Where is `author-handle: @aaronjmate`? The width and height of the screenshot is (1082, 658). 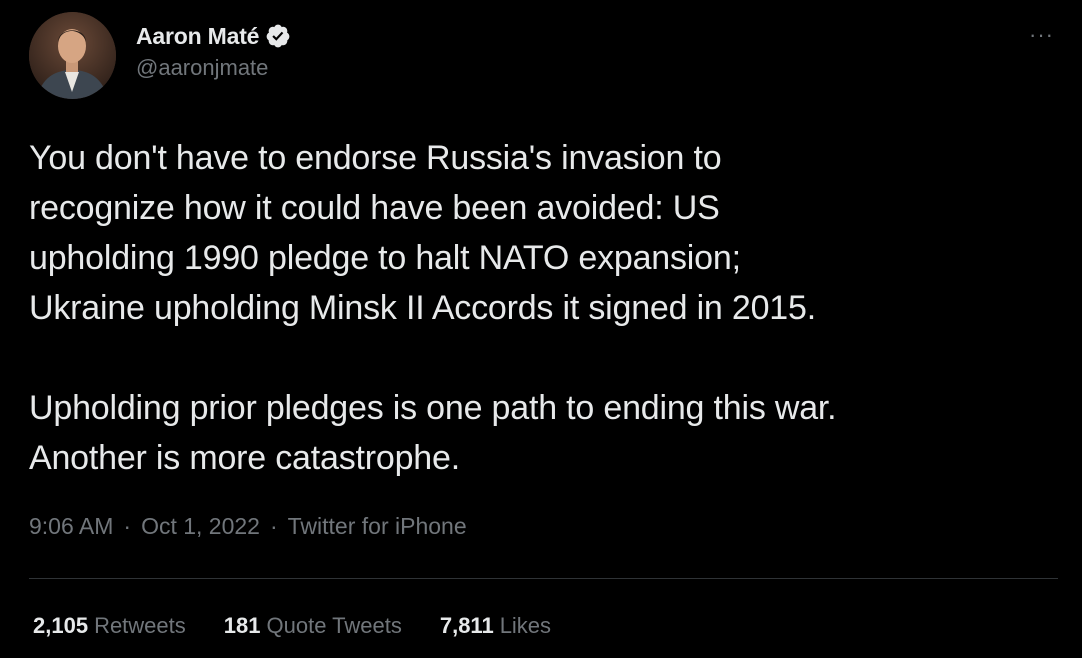 author-handle: @aaronjmate is located at coordinates (213, 68).